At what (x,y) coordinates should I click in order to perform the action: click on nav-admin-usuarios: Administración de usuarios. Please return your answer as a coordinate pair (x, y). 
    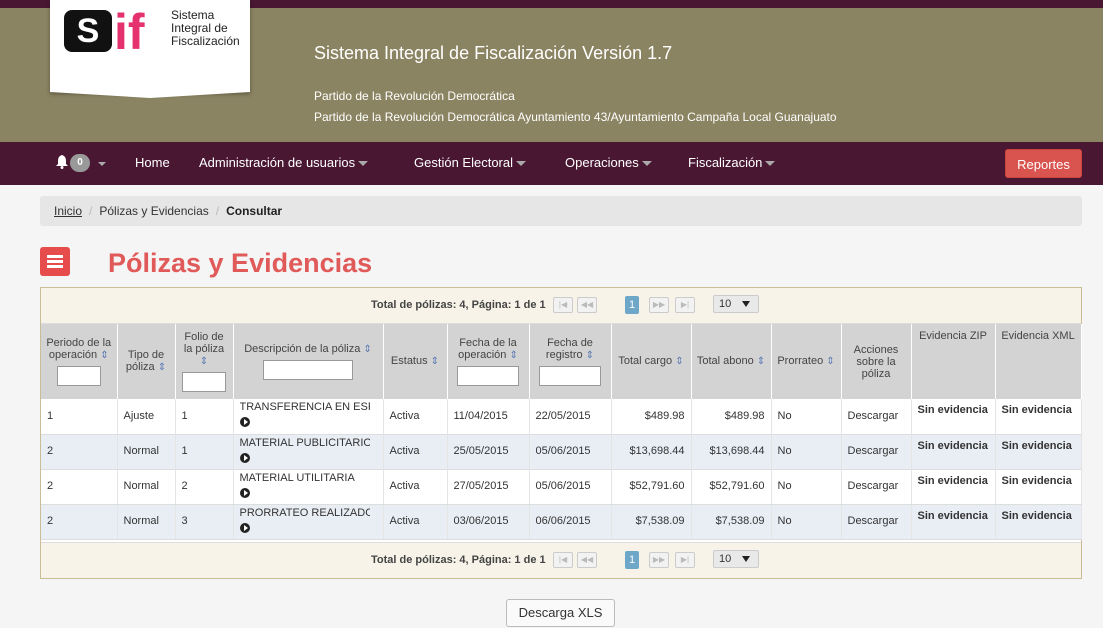
    Looking at the image, I should click on (284, 163).